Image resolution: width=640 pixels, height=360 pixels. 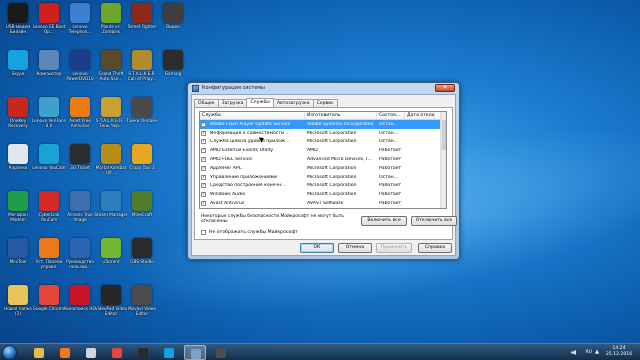 I want to click on apply-button: Применить, so click(x=394, y=248).